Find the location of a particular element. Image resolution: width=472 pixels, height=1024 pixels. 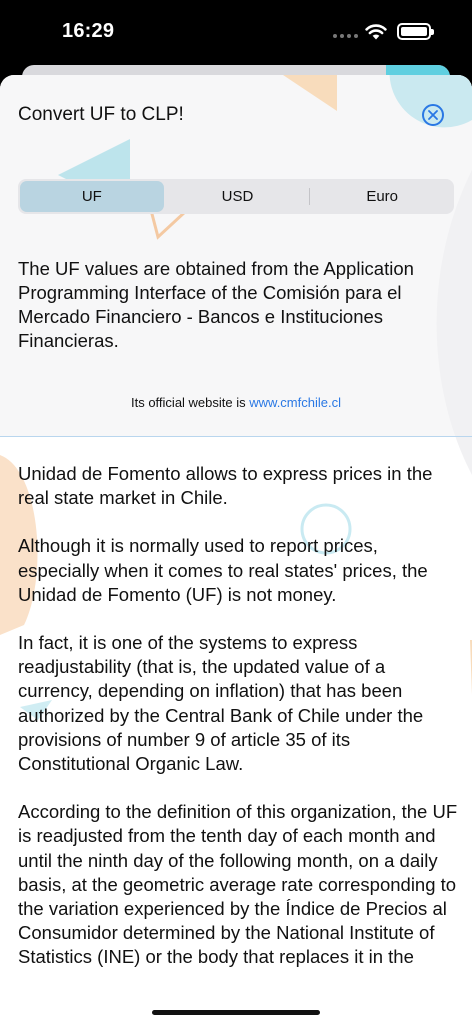

close-circle-icon is located at coordinates (433, 115).